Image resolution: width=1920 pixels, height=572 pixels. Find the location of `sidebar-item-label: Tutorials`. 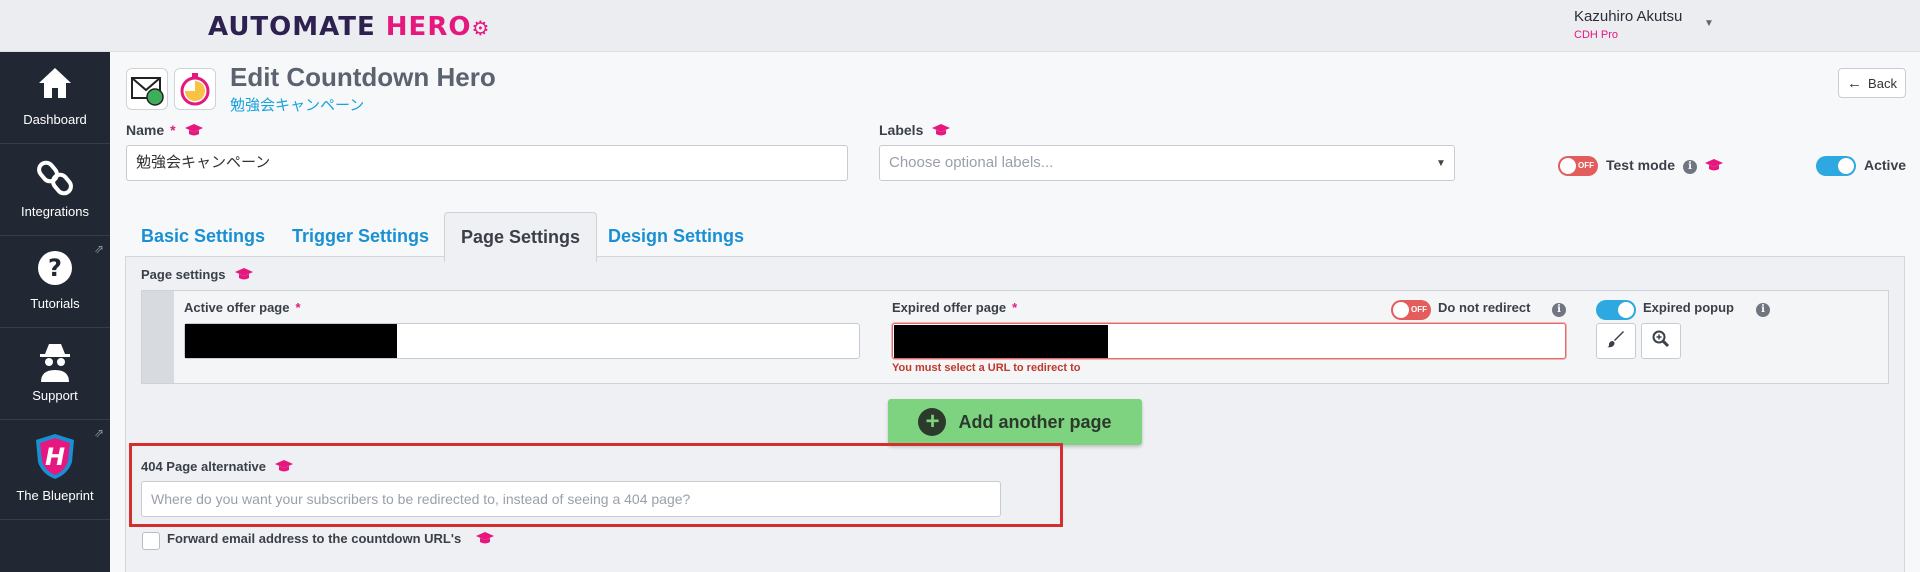

sidebar-item-label: Tutorials is located at coordinates (55, 303).